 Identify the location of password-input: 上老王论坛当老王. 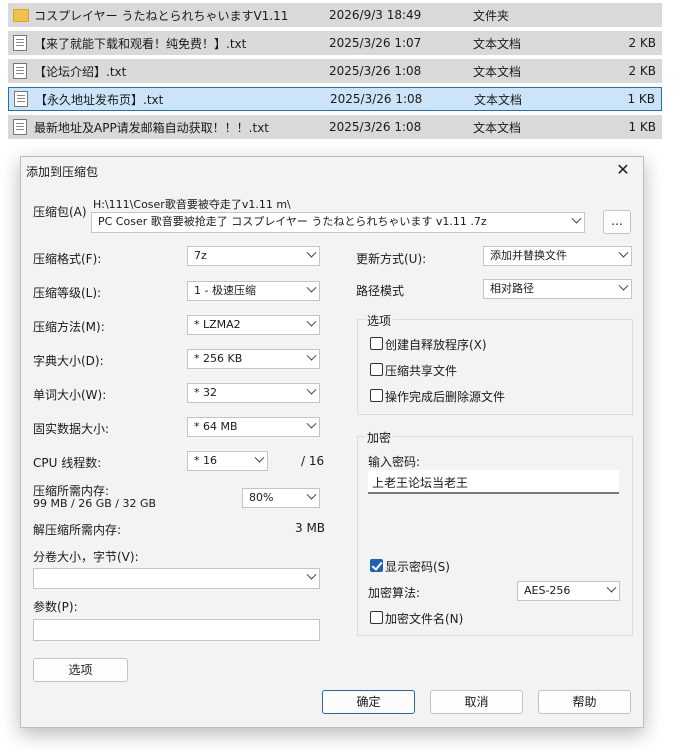
(493, 482).